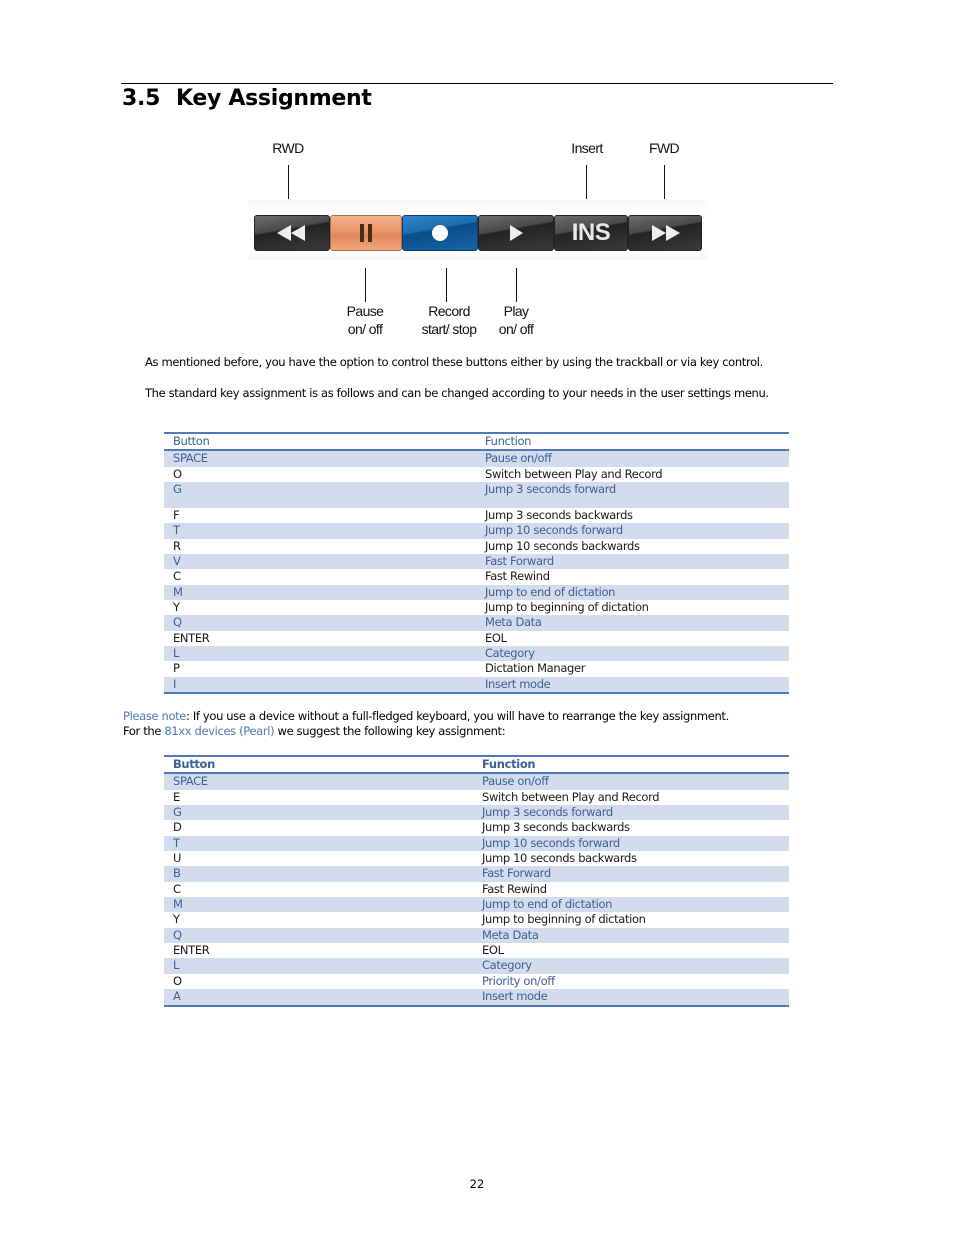 The image size is (954, 1235). I want to click on note-line2-prefix: For the, so click(144, 731).